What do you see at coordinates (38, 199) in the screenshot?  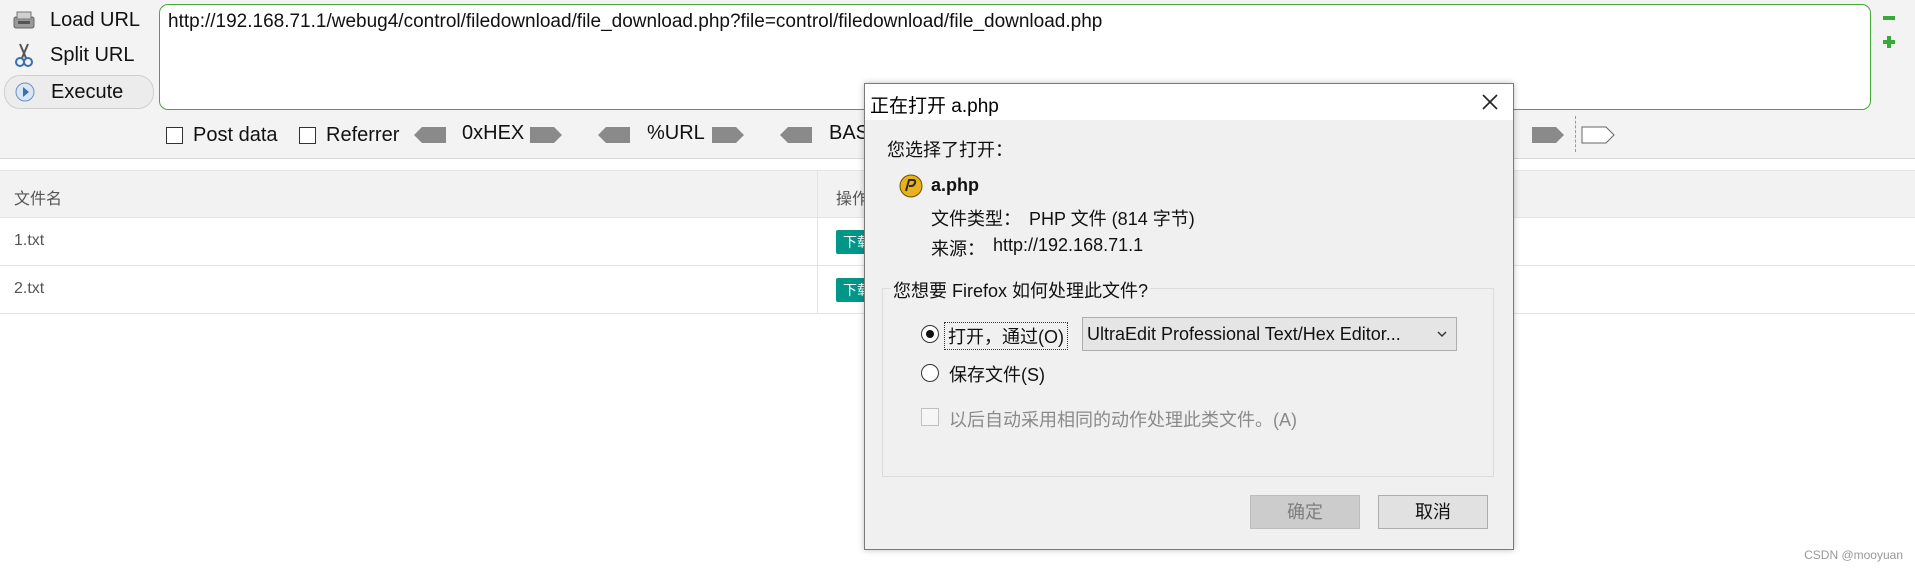 I see `column-header-filename: 文件名` at bounding box center [38, 199].